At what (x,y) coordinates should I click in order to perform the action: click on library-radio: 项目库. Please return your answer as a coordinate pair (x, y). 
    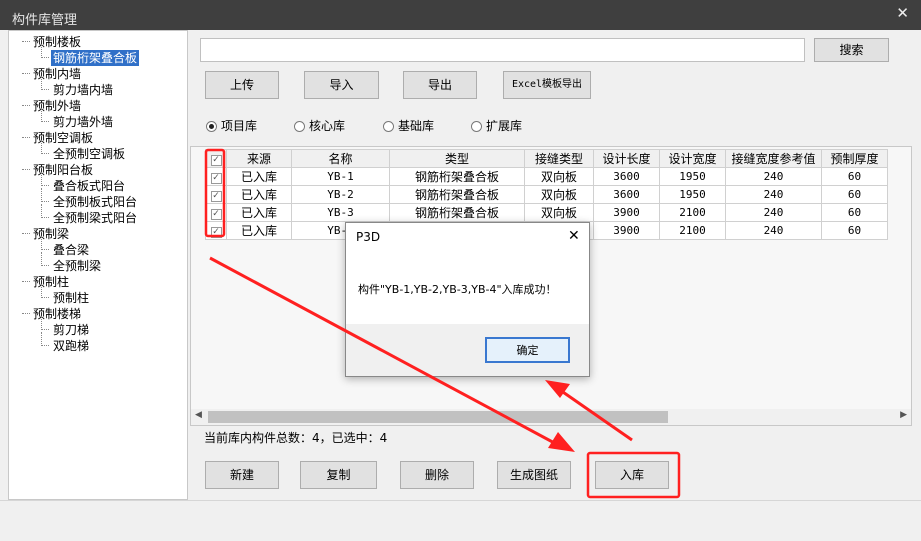
    Looking at the image, I should click on (231, 126).